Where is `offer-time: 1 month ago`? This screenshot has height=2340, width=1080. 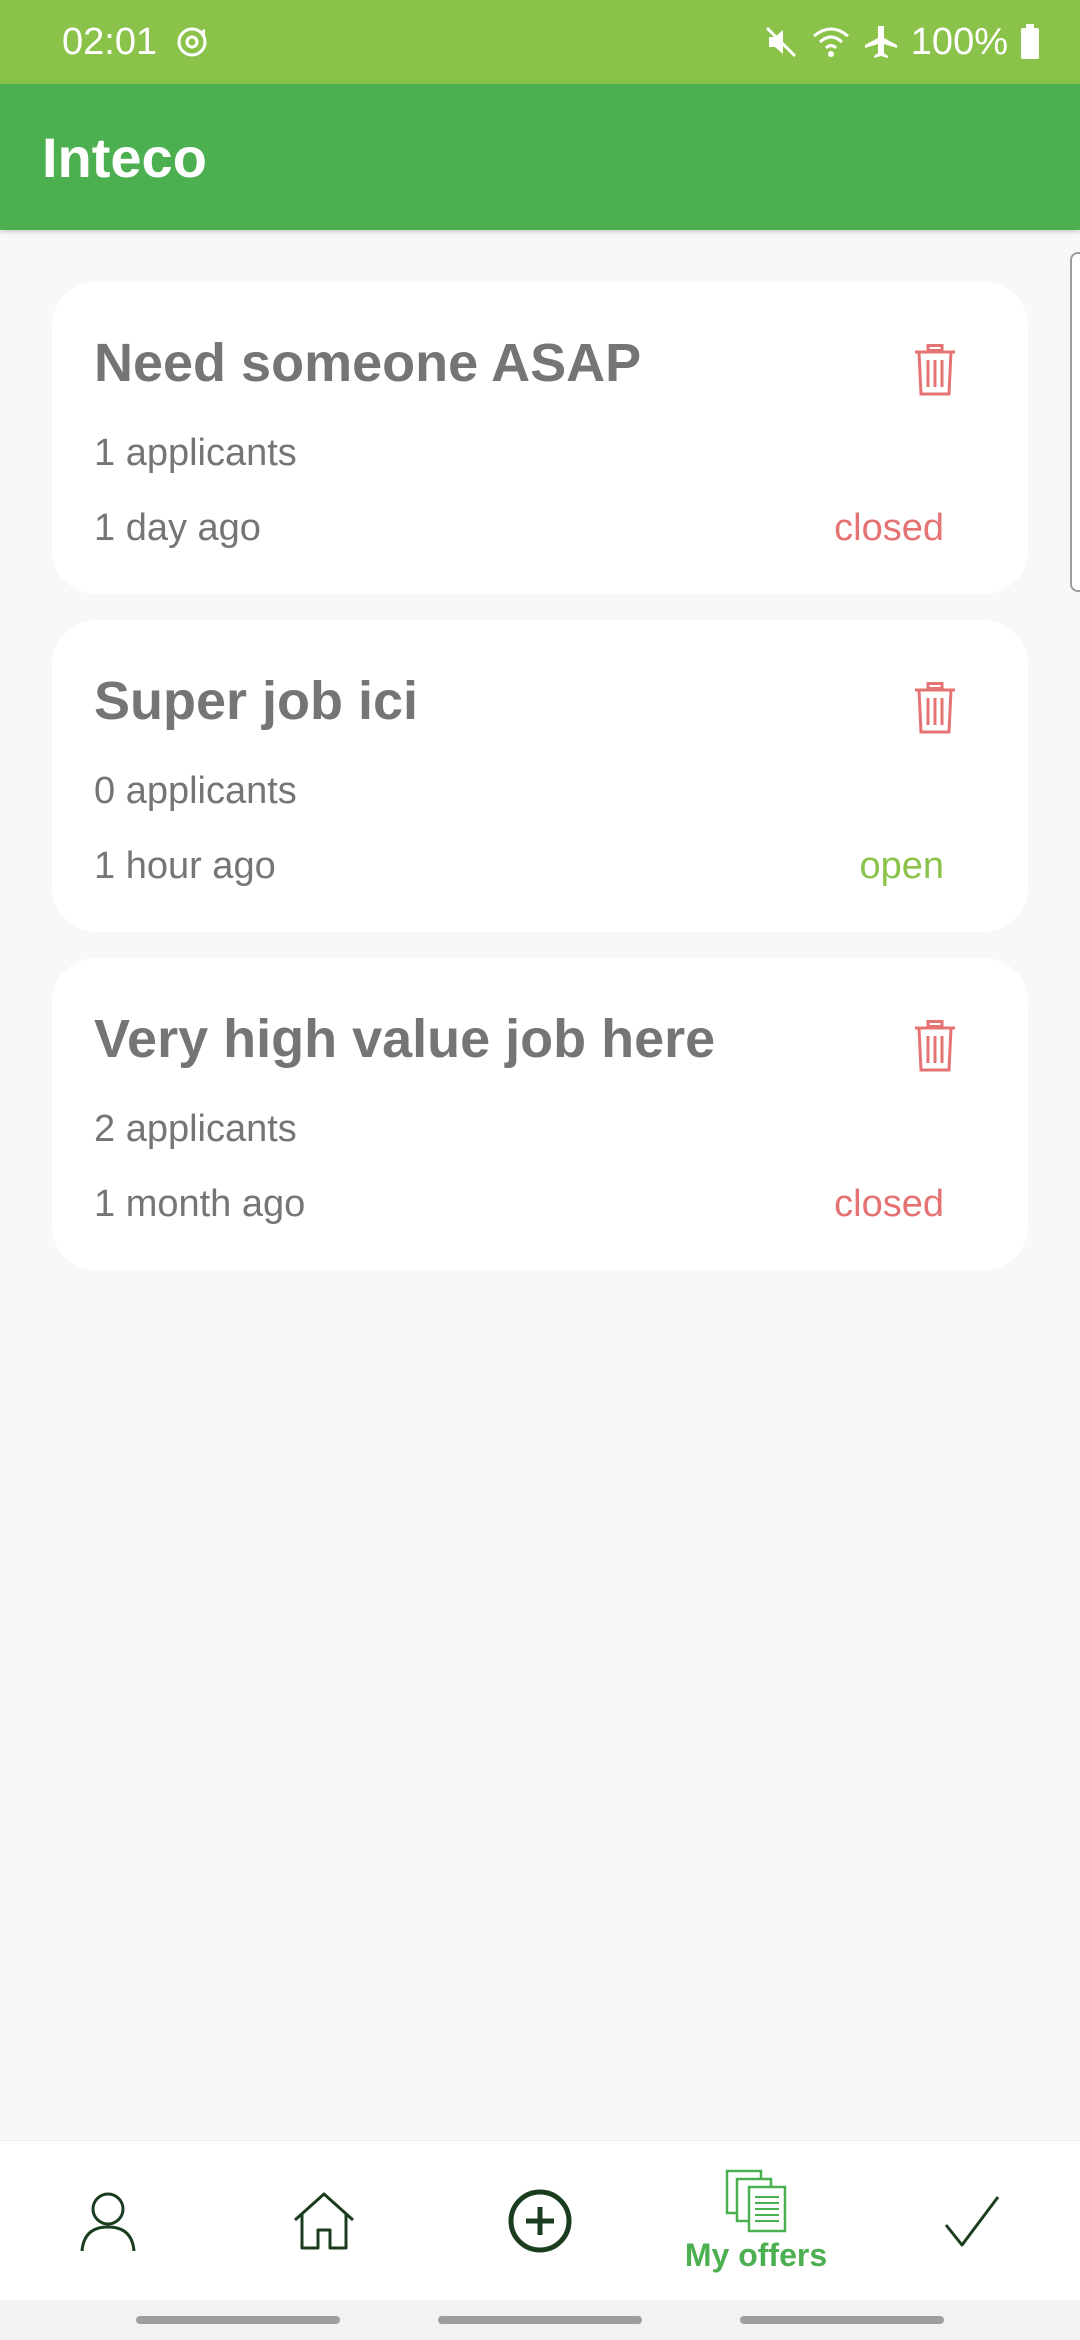 offer-time: 1 month ago is located at coordinates (200, 1204).